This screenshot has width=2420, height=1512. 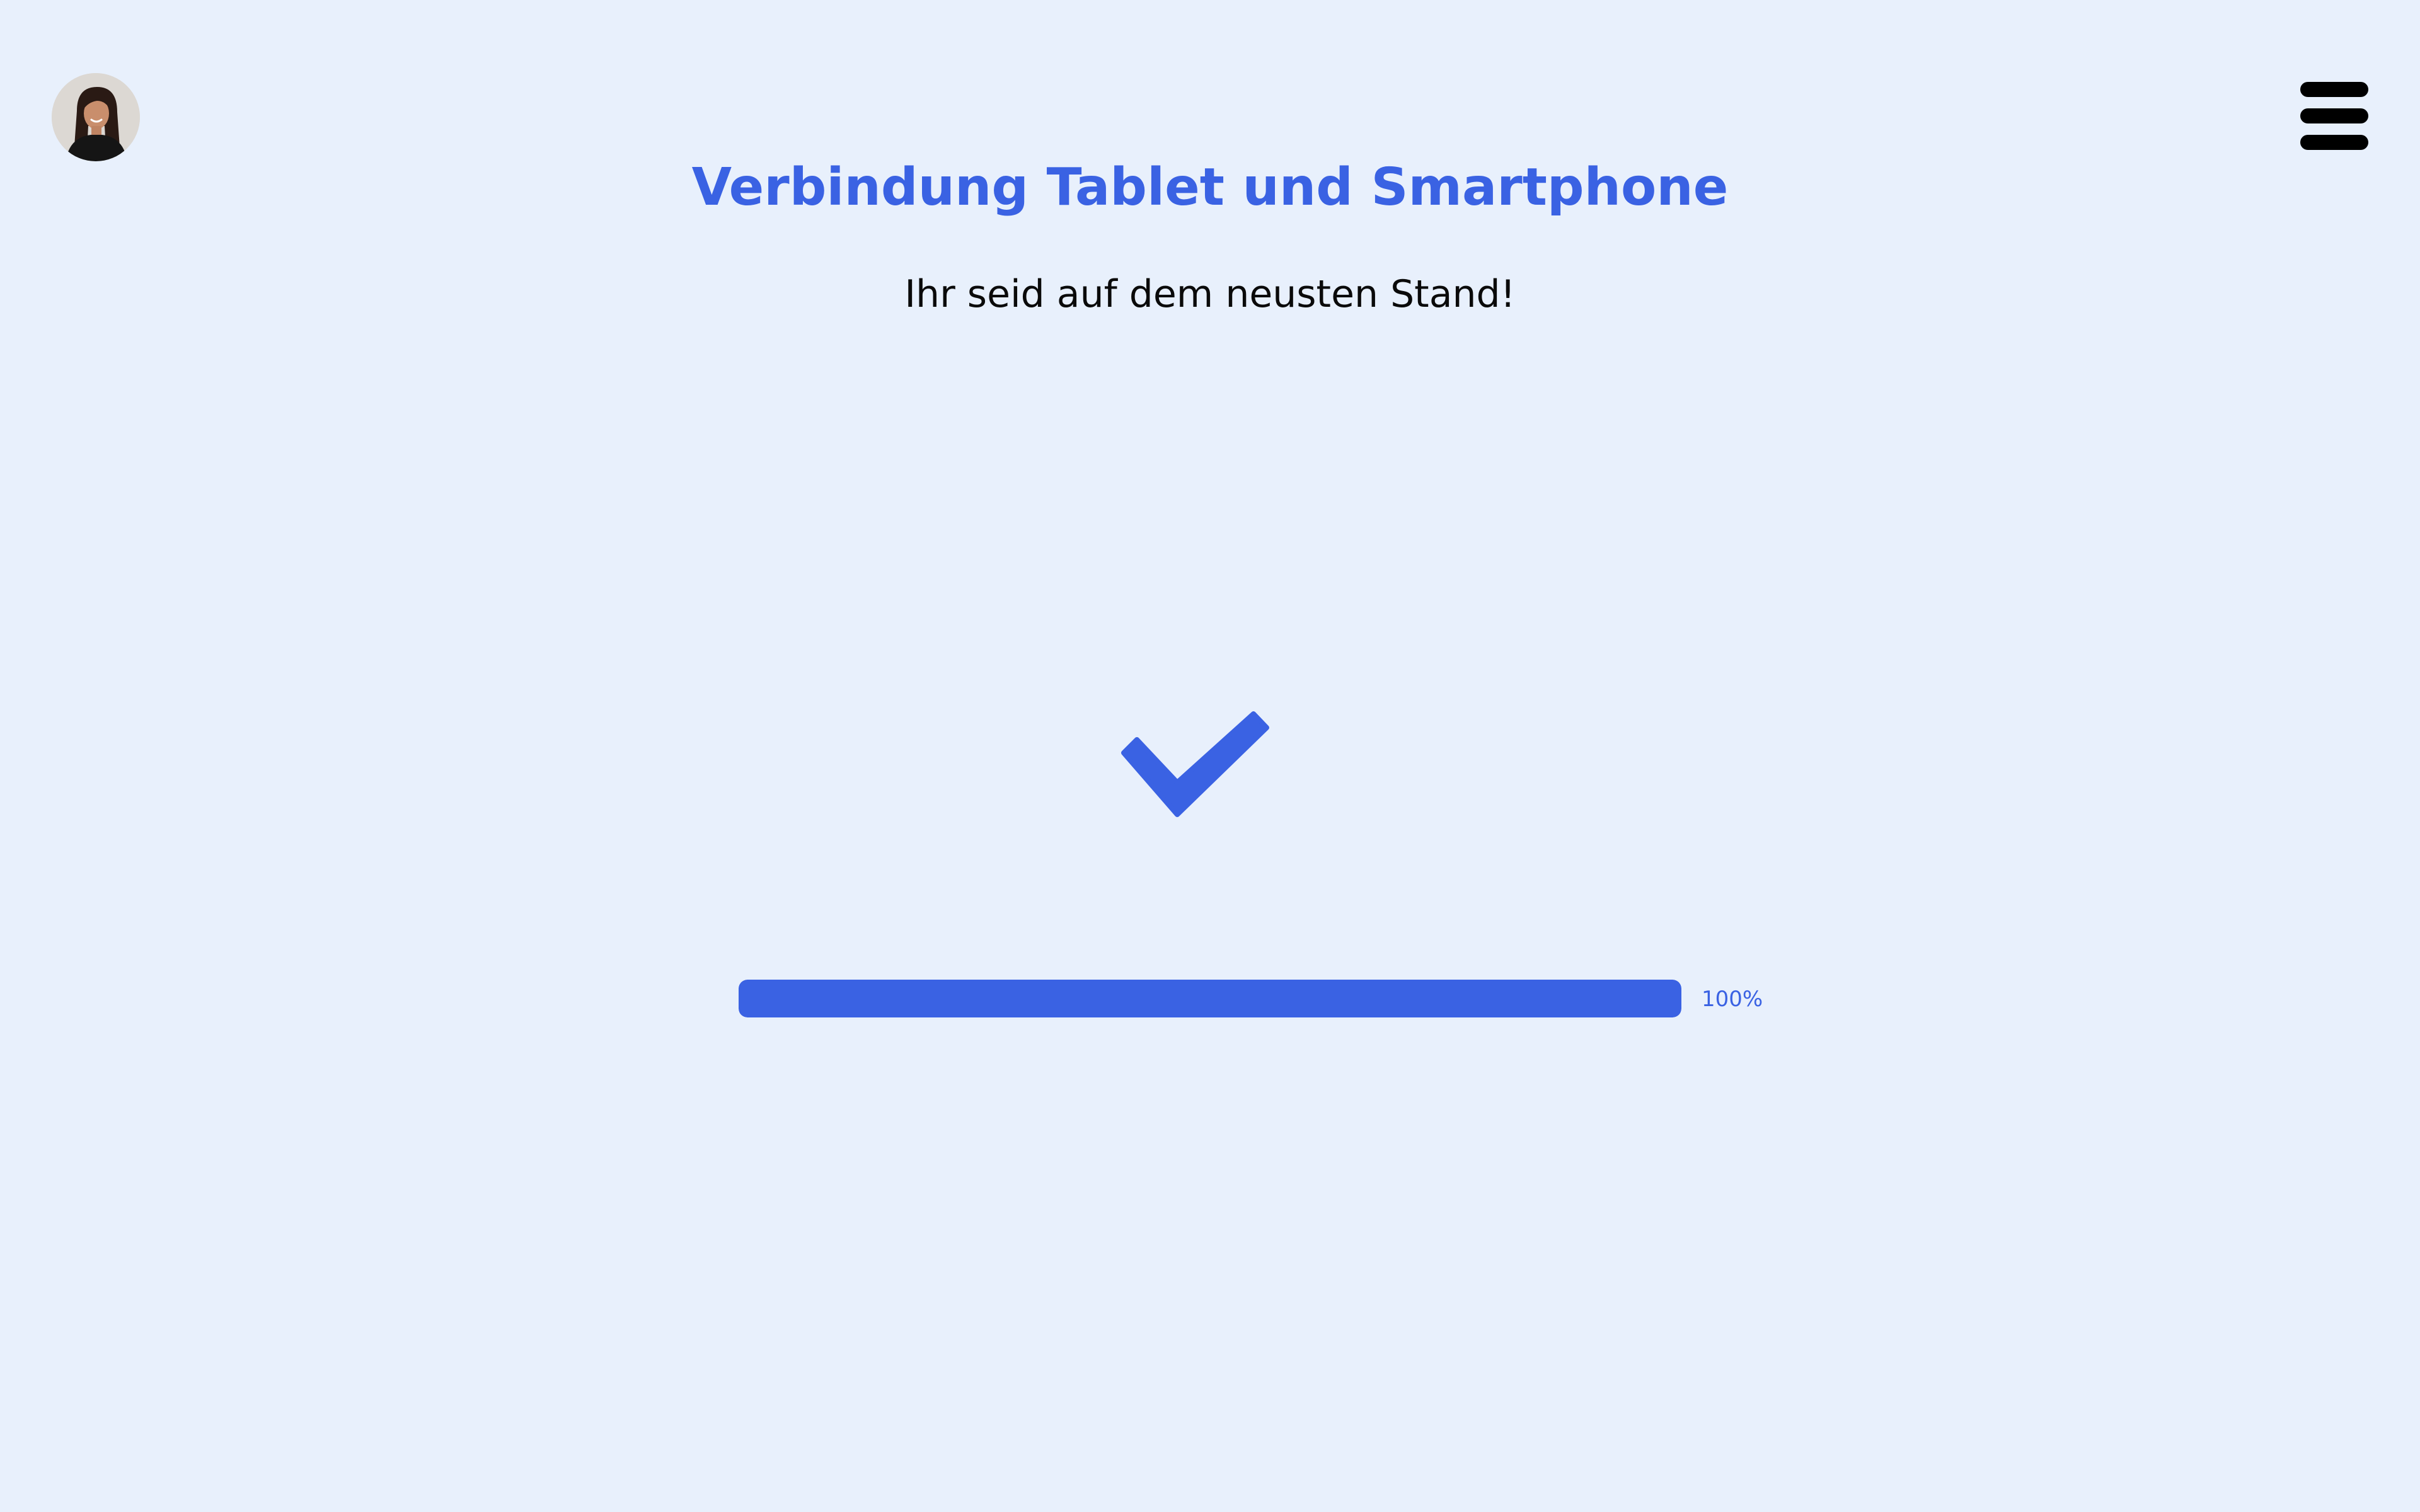 I want to click on progress-bar-fill, so click(x=1210, y=998).